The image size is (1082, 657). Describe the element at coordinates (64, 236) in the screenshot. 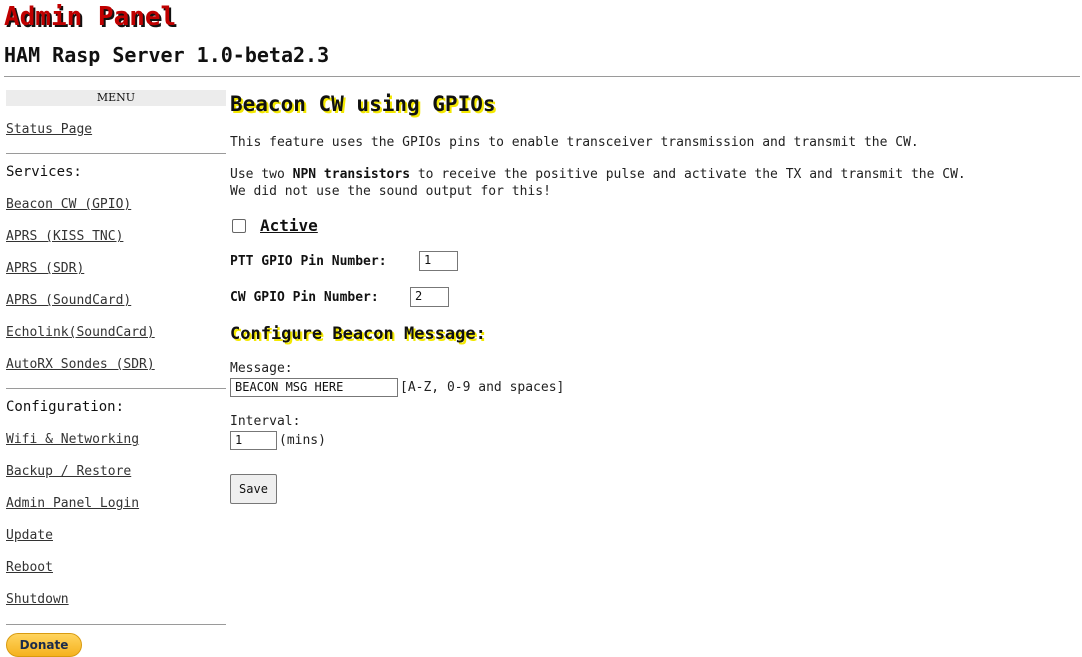

I see `sidebar-link-aprs-kiss: APRS (KISS TNC)` at that location.